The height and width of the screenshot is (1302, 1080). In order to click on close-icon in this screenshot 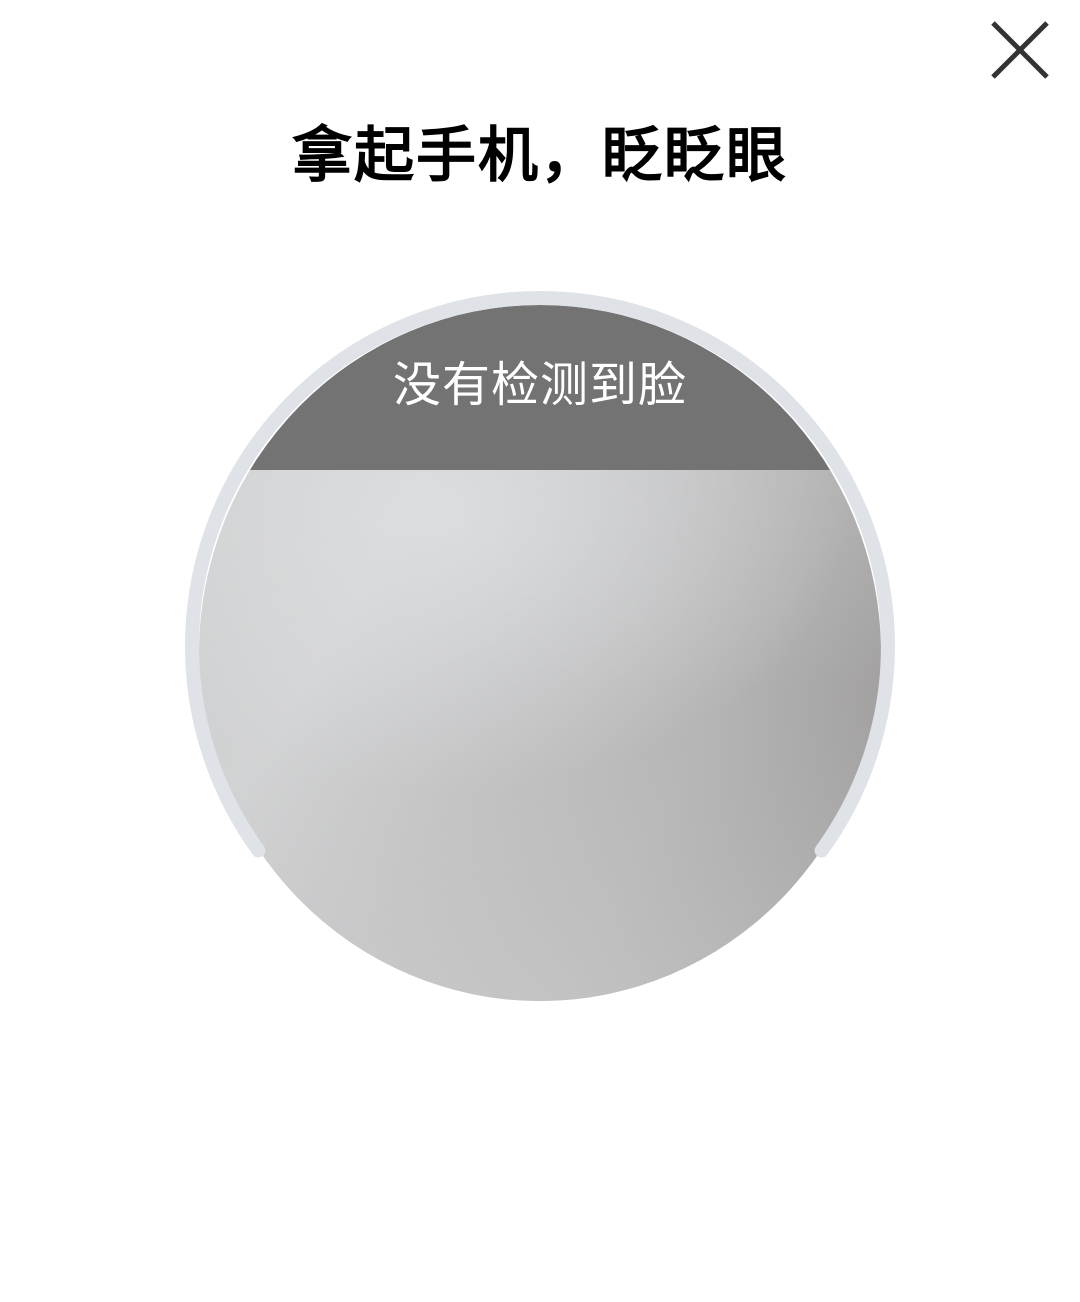, I will do `click(1020, 50)`.